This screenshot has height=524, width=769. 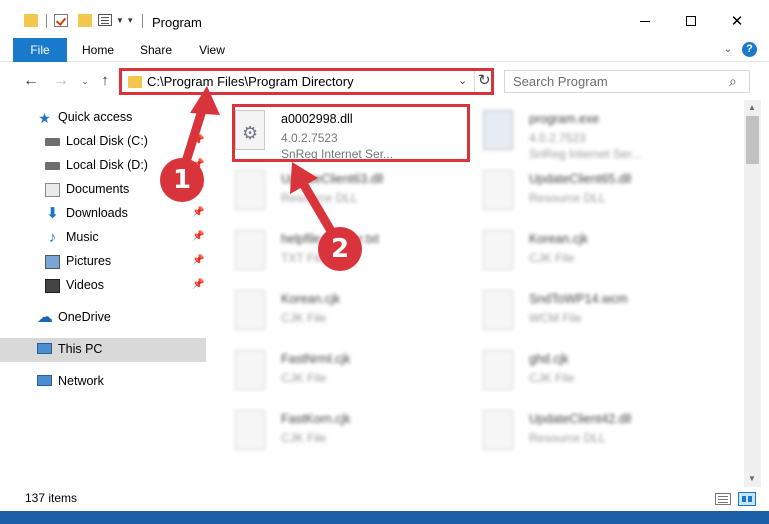 I want to click on step-badge-1: 1, so click(x=182, y=180).